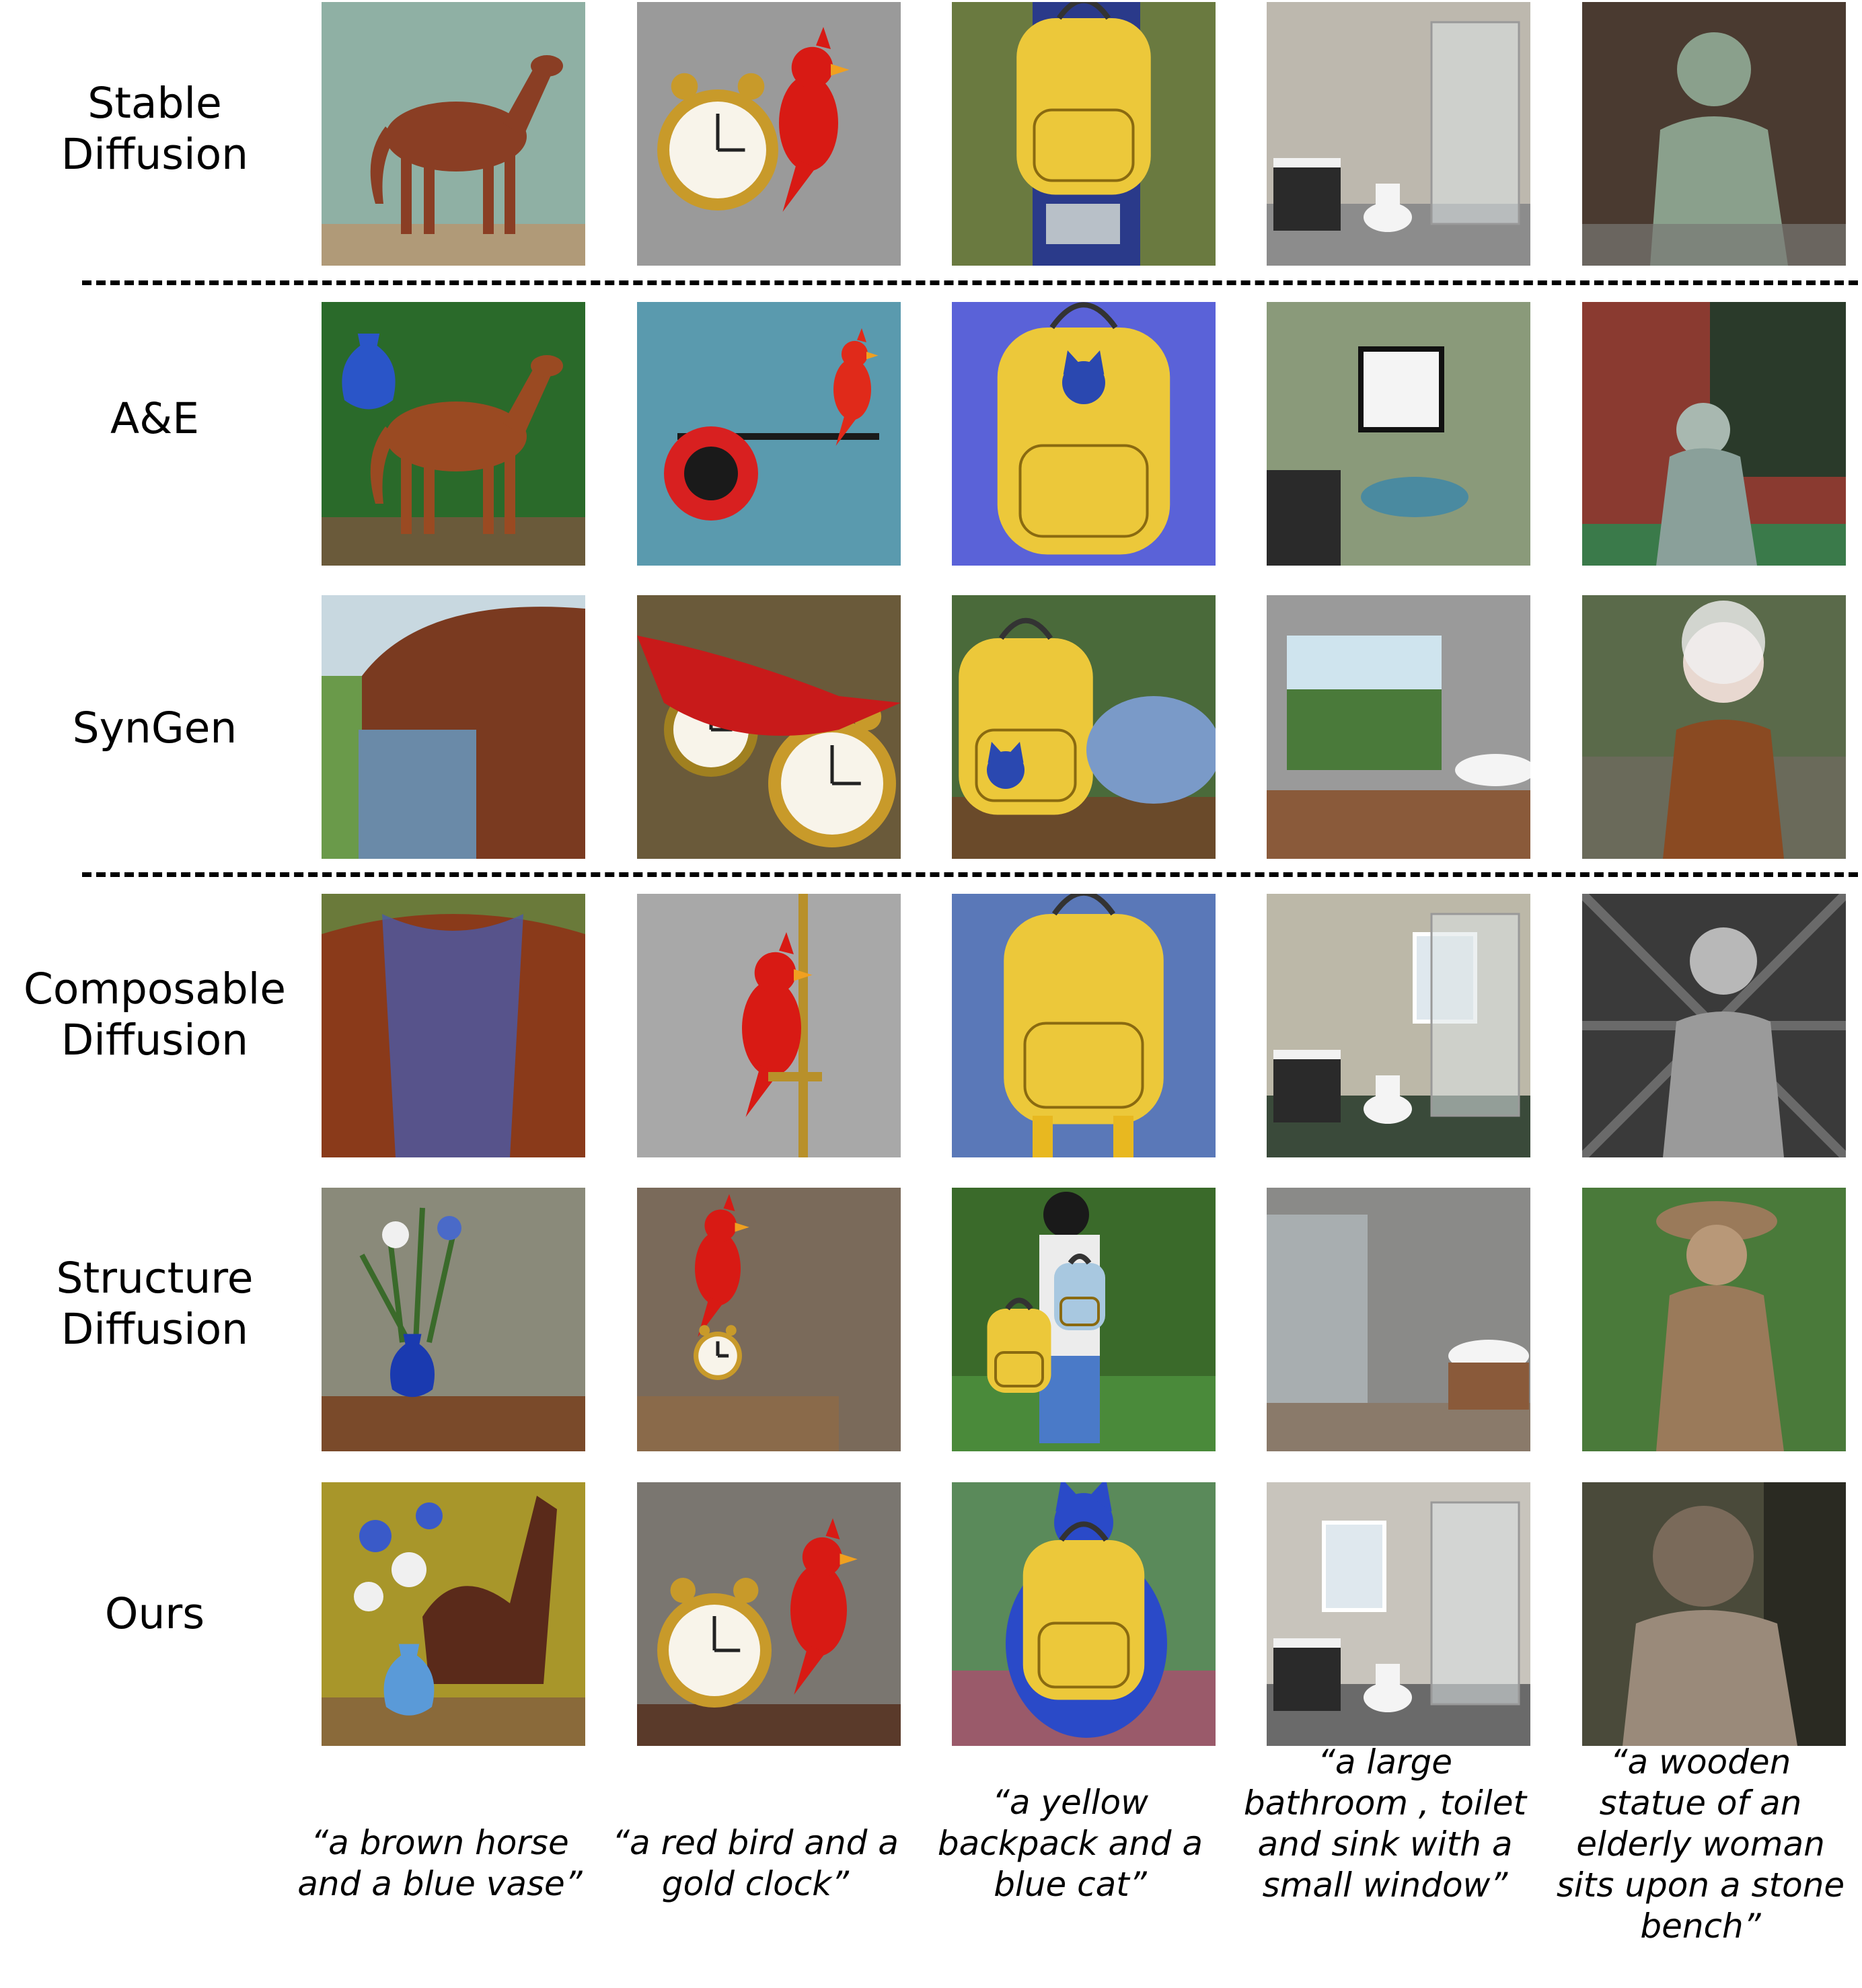 The image size is (1862, 1988). I want to click on generated-image-ours-bird-clock, so click(769, 1614).